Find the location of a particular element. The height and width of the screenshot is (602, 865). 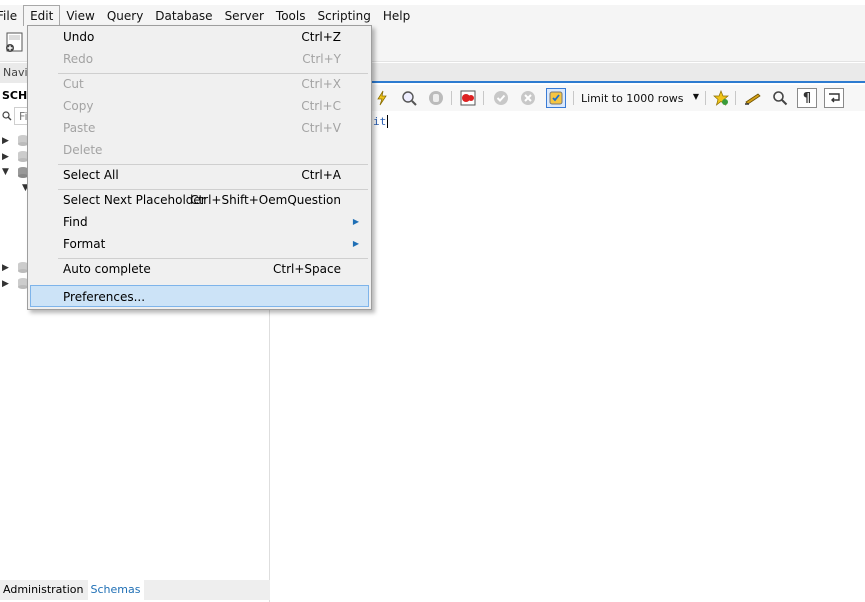

menu-item-cut: Cut Ctrl+X is located at coordinates (199, 84).